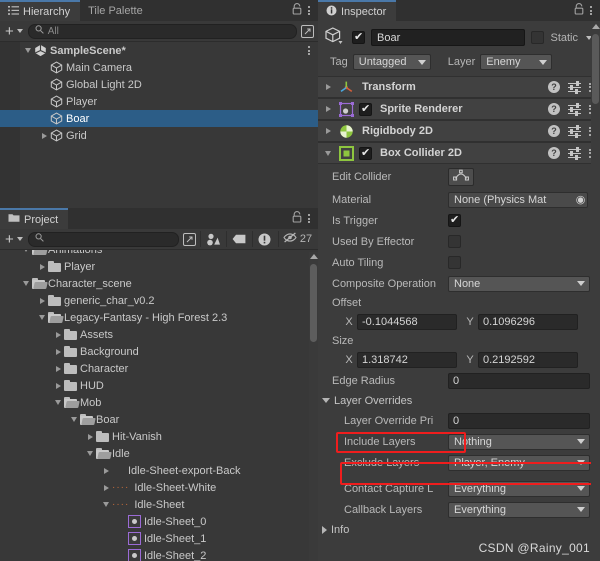 This screenshot has width=600, height=561. Describe the element at coordinates (159, 266) in the screenshot. I see `project-item-player: Player` at that location.